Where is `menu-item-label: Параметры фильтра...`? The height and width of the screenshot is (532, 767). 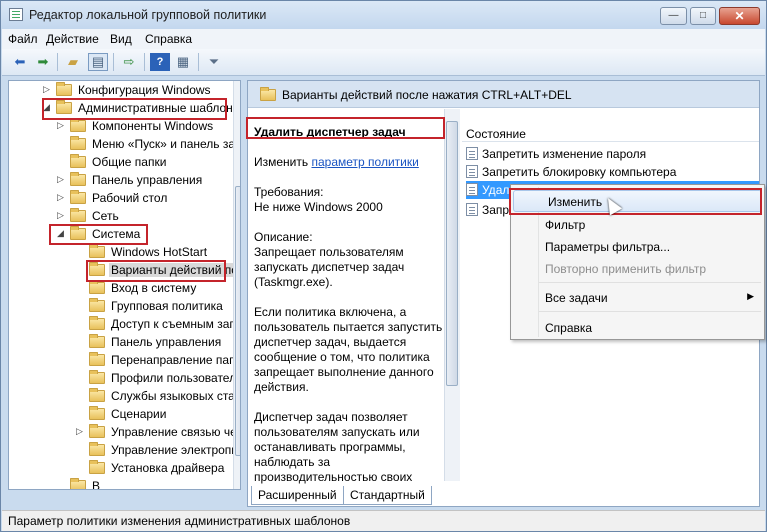
menu-item-label: Параметры фильтра... is located at coordinates (608, 247).